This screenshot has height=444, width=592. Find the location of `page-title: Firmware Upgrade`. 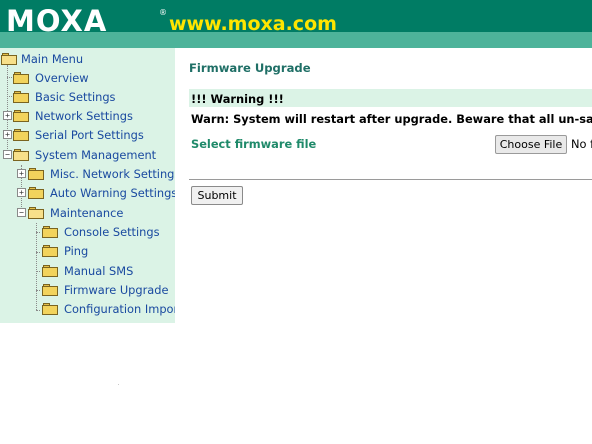

page-title: Firmware Upgrade is located at coordinates (250, 68).